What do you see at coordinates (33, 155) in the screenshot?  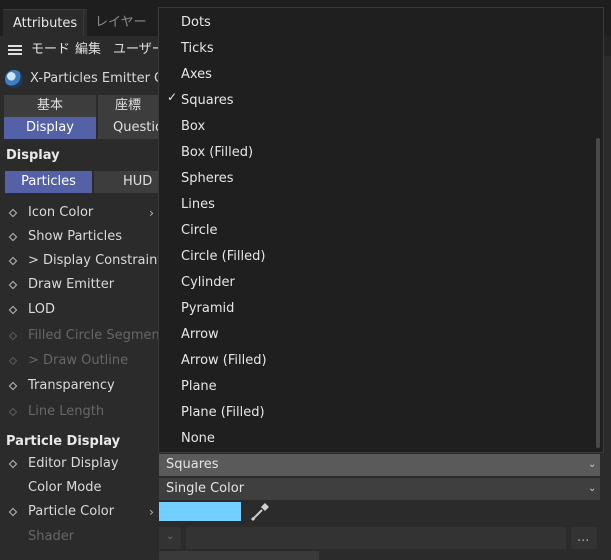 I see `section-display-title: Display` at bounding box center [33, 155].